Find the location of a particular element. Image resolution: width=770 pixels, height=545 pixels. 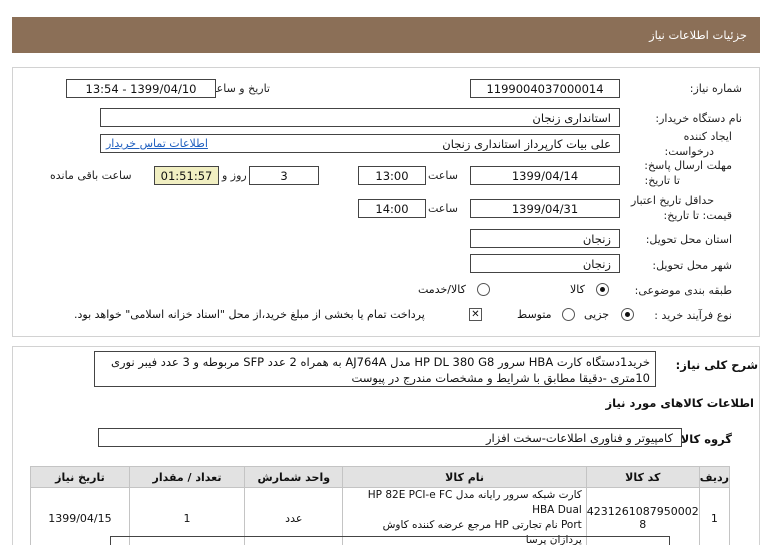

requester-label-line1: ایجاد کننده is located at coordinates (707, 136).